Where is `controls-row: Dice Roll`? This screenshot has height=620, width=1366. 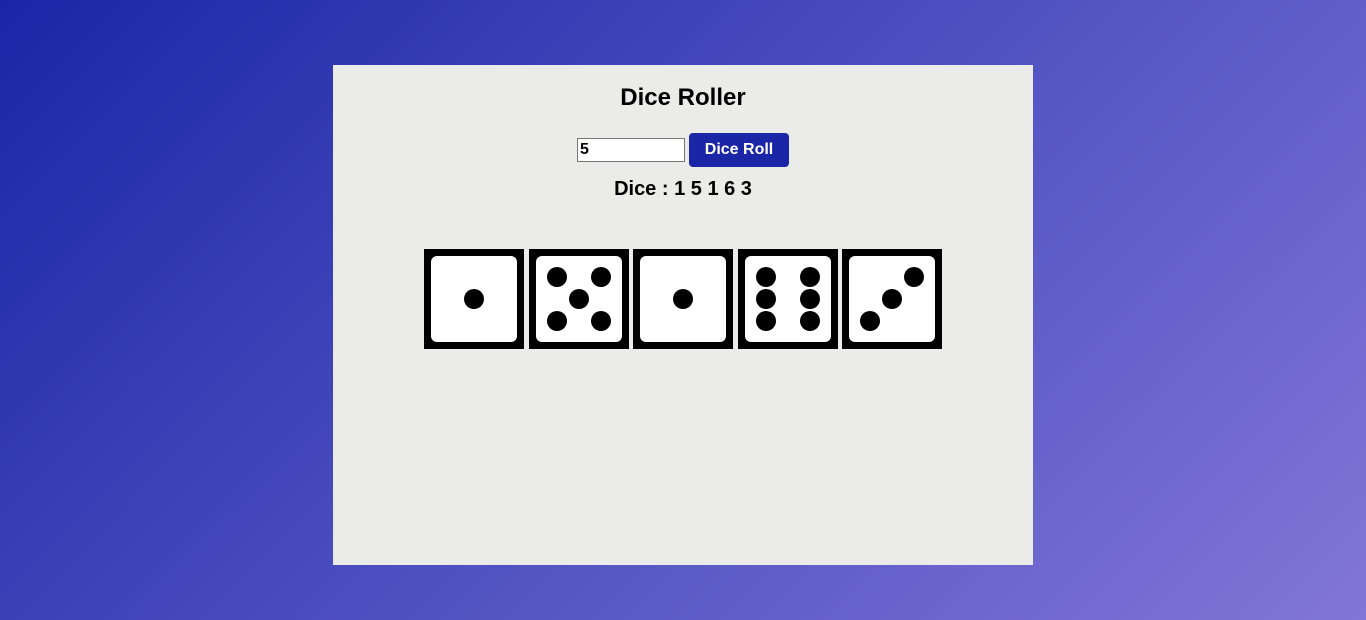
controls-row: Dice Roll is located at coordinates (683, 150).